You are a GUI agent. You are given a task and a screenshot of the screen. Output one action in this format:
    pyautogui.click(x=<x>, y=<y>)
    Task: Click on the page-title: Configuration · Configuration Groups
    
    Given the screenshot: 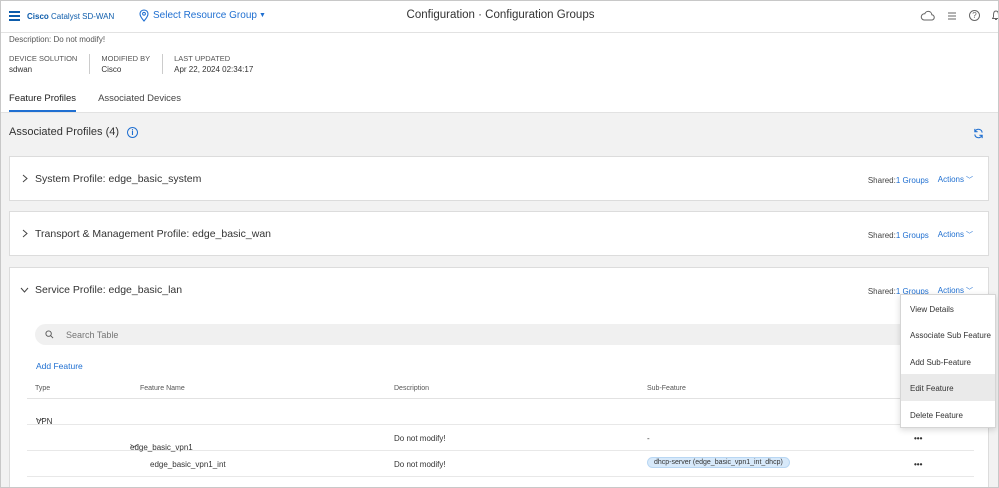 What is the action you would take?
    pyautogui.click(x=500, y=15)
    